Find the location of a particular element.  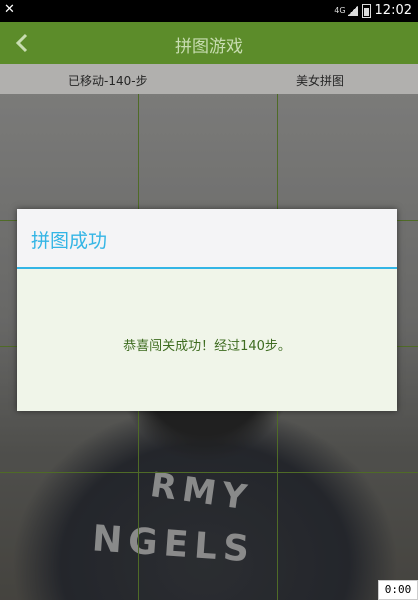

dialog-header: 拼图成功 is located at coordinates (207, 239).